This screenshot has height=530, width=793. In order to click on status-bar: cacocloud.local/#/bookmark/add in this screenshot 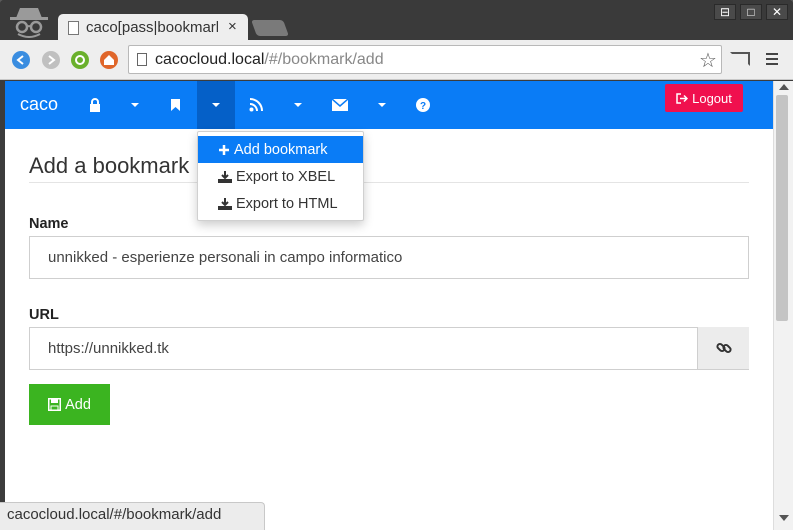, I will do `click(132, 516)`.